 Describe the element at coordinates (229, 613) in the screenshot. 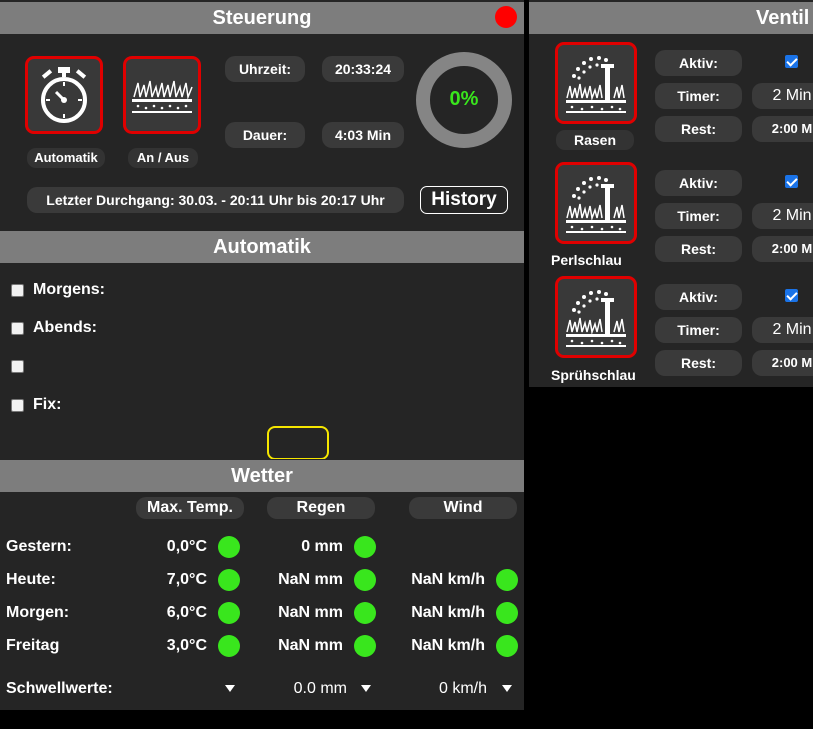

I see `temp-indicator-morgen` at that location.